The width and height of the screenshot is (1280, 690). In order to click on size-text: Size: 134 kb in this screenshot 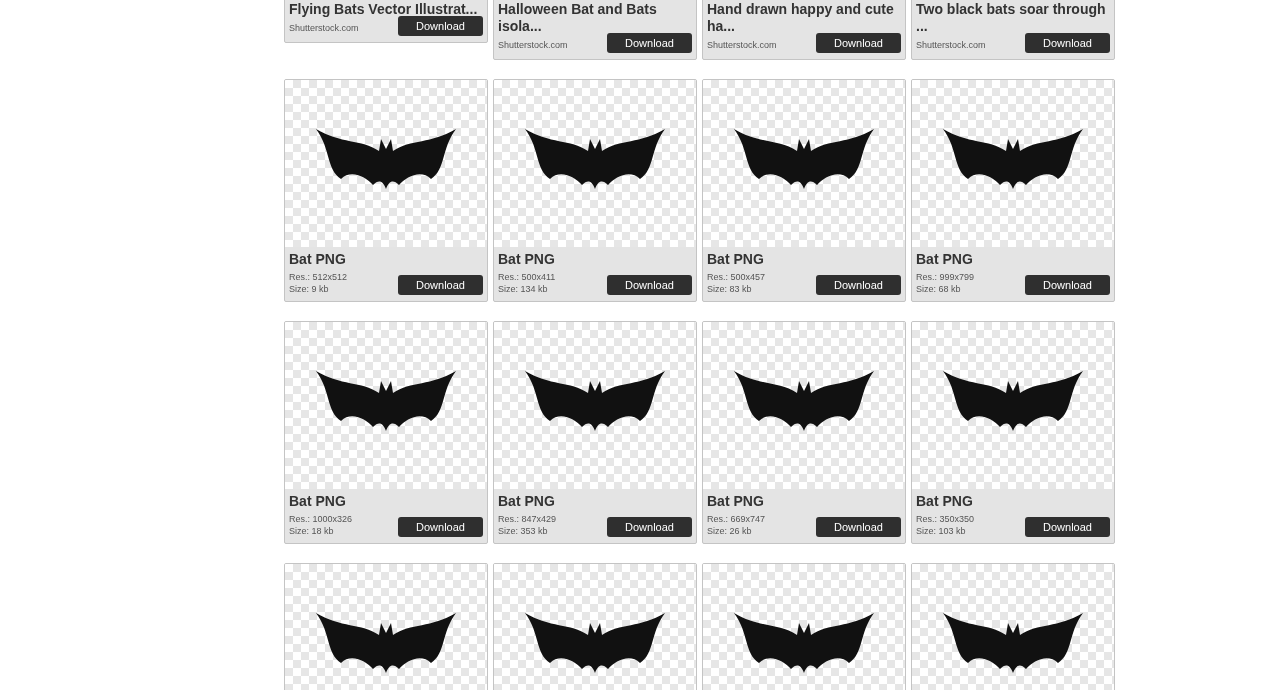, I will do `click(523, 289)`.